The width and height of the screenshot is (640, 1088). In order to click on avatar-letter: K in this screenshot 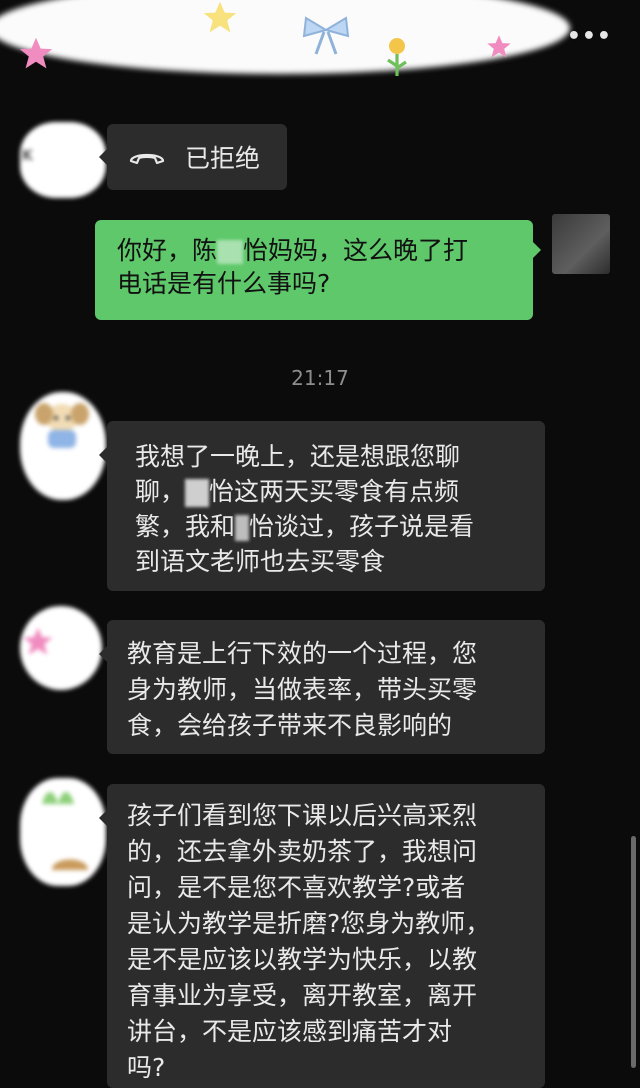, I will do `click(27, 156)`.